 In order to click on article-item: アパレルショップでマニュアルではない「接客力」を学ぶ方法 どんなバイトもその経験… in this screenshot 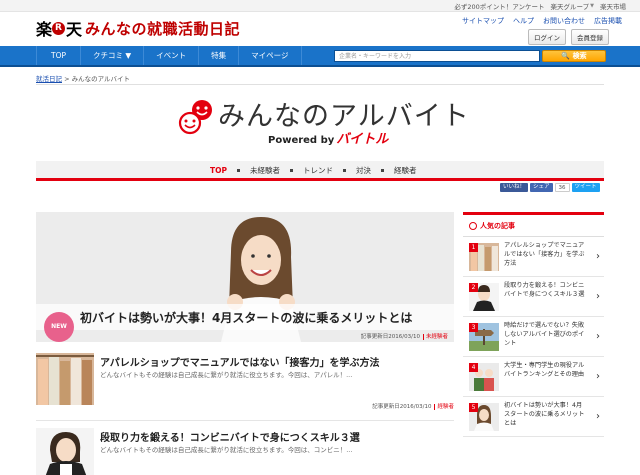, I will do `click(245, 384)`.